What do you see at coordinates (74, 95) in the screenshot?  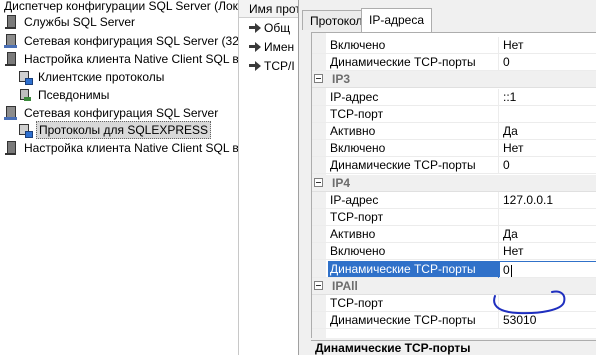 I see `tree-item-label: Псевдонимы` at bounding box center [74, 95].